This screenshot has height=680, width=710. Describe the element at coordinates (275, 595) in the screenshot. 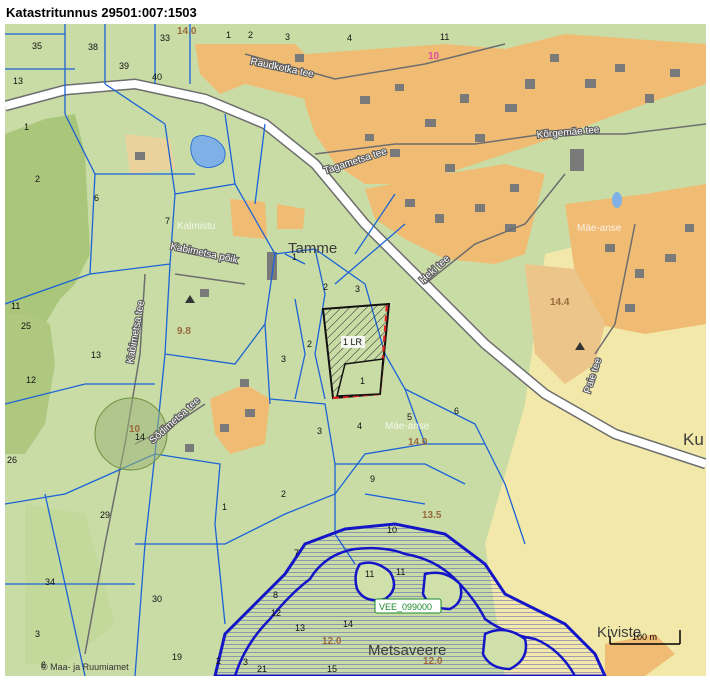

I see `parcel-number: 8` at that location.